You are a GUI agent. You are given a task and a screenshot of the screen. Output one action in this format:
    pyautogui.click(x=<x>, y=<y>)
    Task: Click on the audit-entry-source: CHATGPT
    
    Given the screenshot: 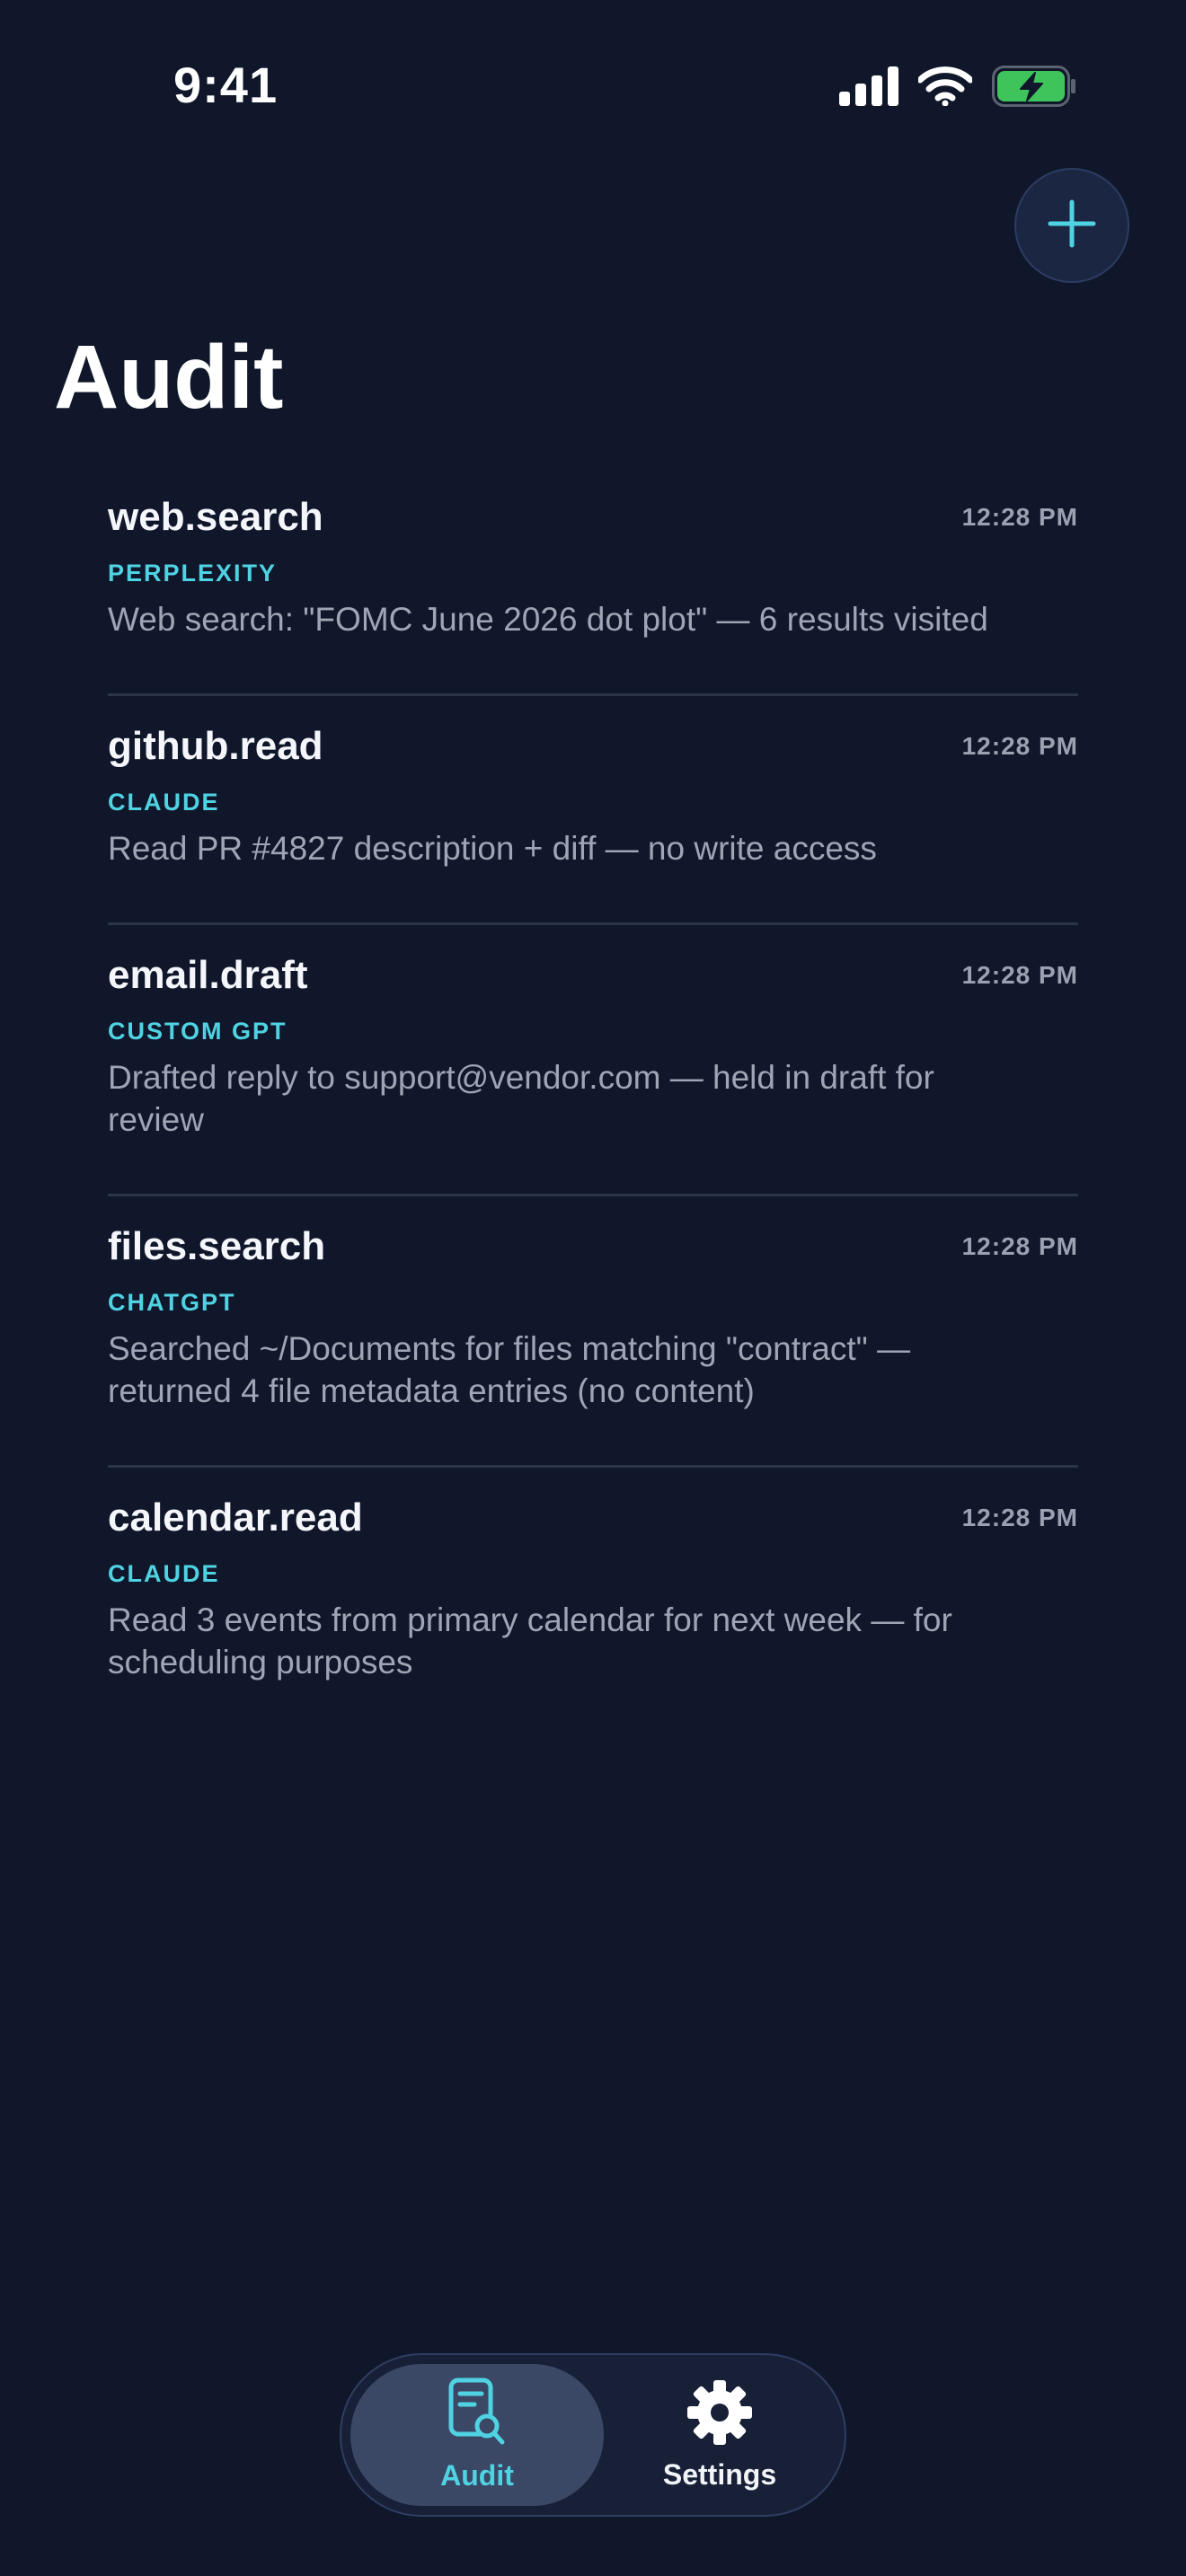 What is the action you would take?
    pyautogui.click(x=172, y=1302)
    